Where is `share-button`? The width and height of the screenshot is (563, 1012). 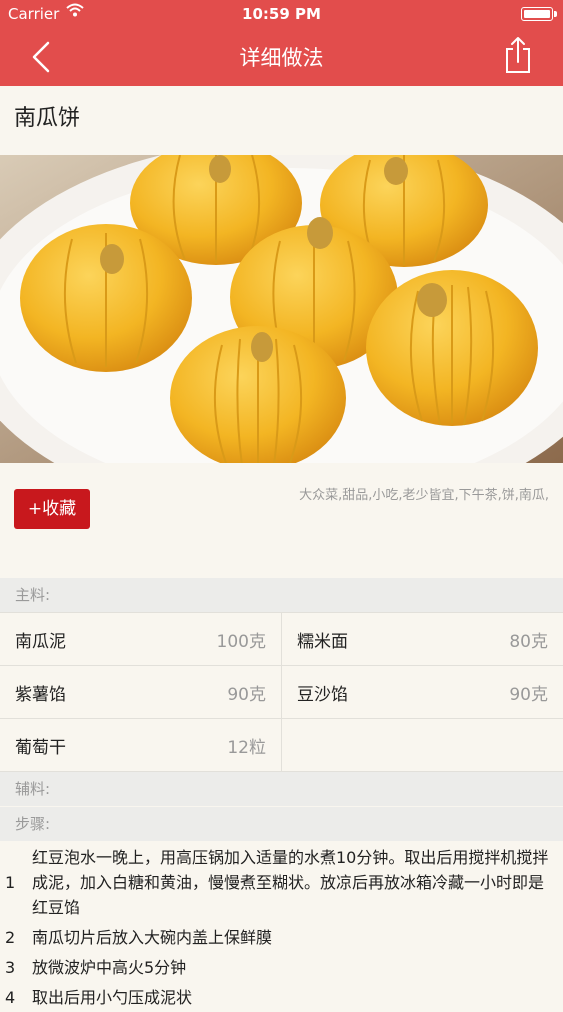
share-button is located at coordinates (518, 55).